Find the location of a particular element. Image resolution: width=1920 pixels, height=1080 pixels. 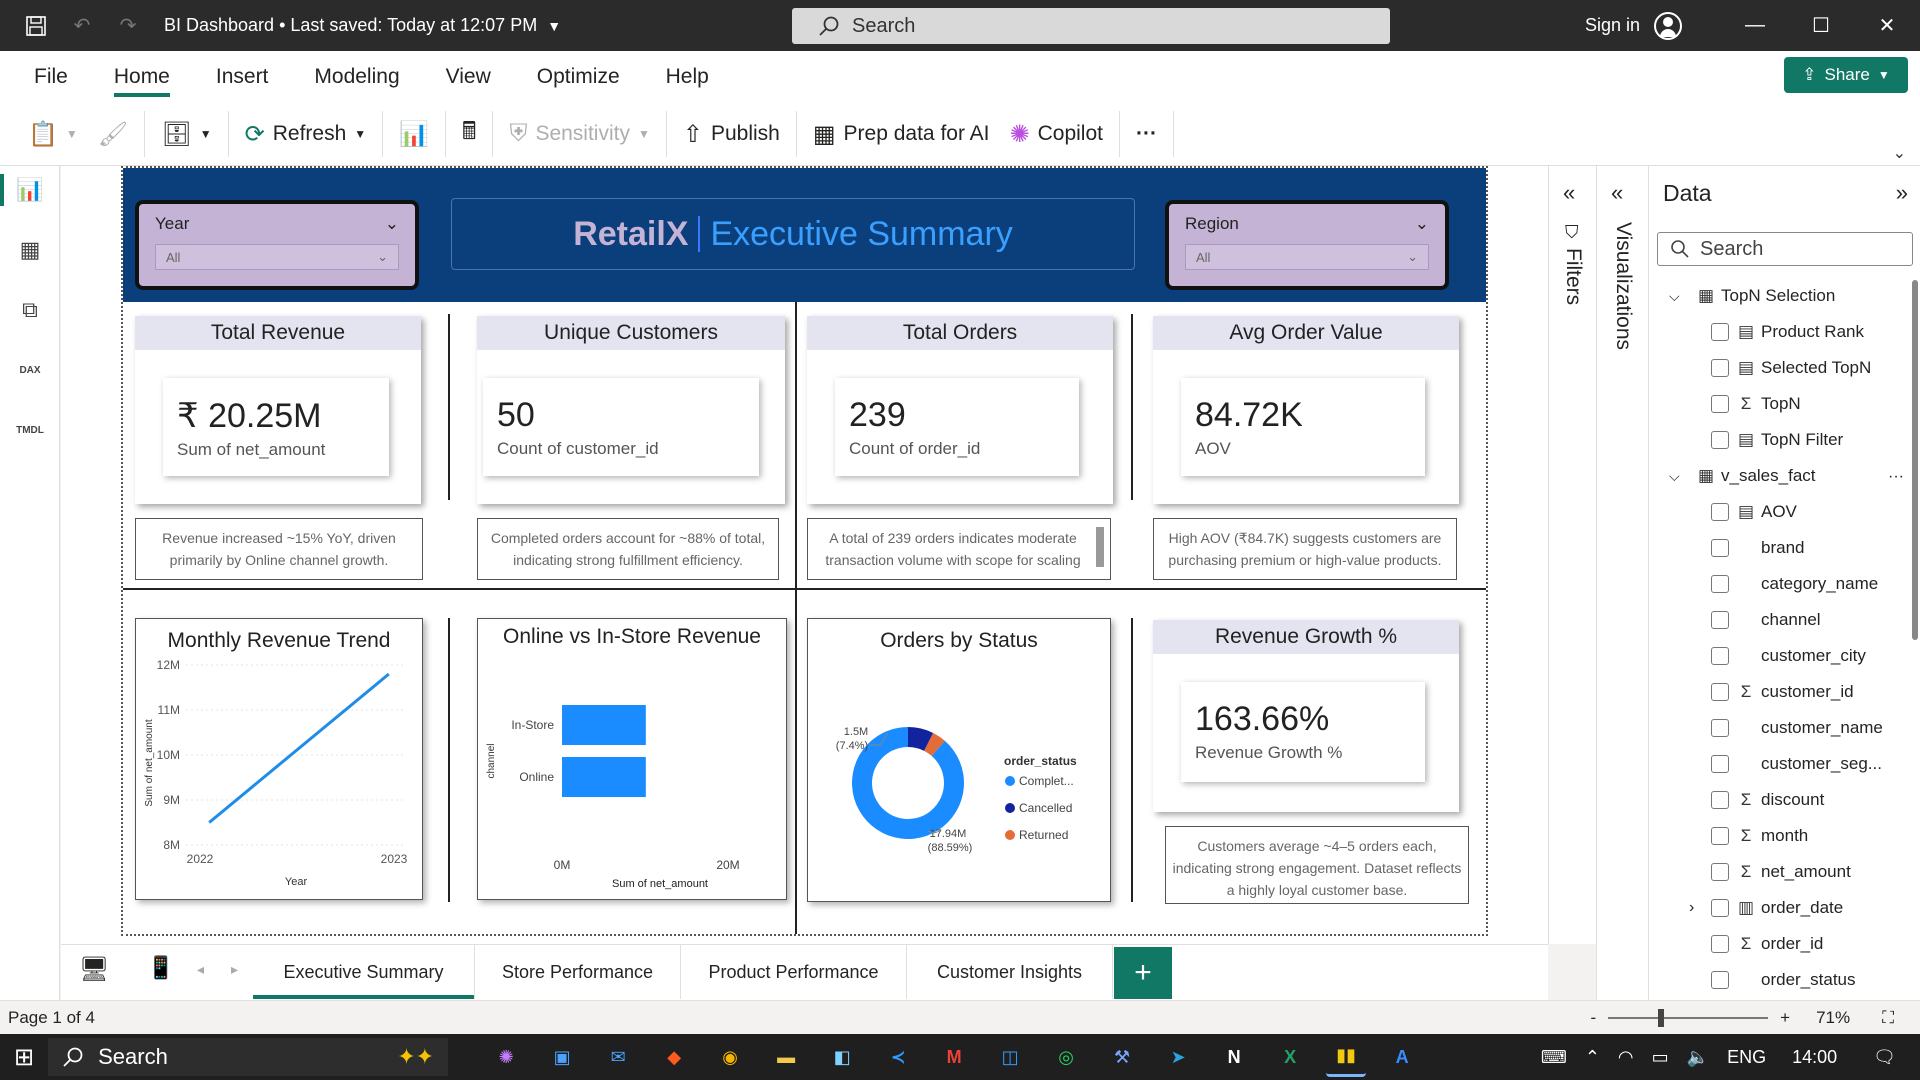

kpi-revenue-growth: Revenue Growth % 163.66% Revenue Growth % is located at coordinates (1306, 716).